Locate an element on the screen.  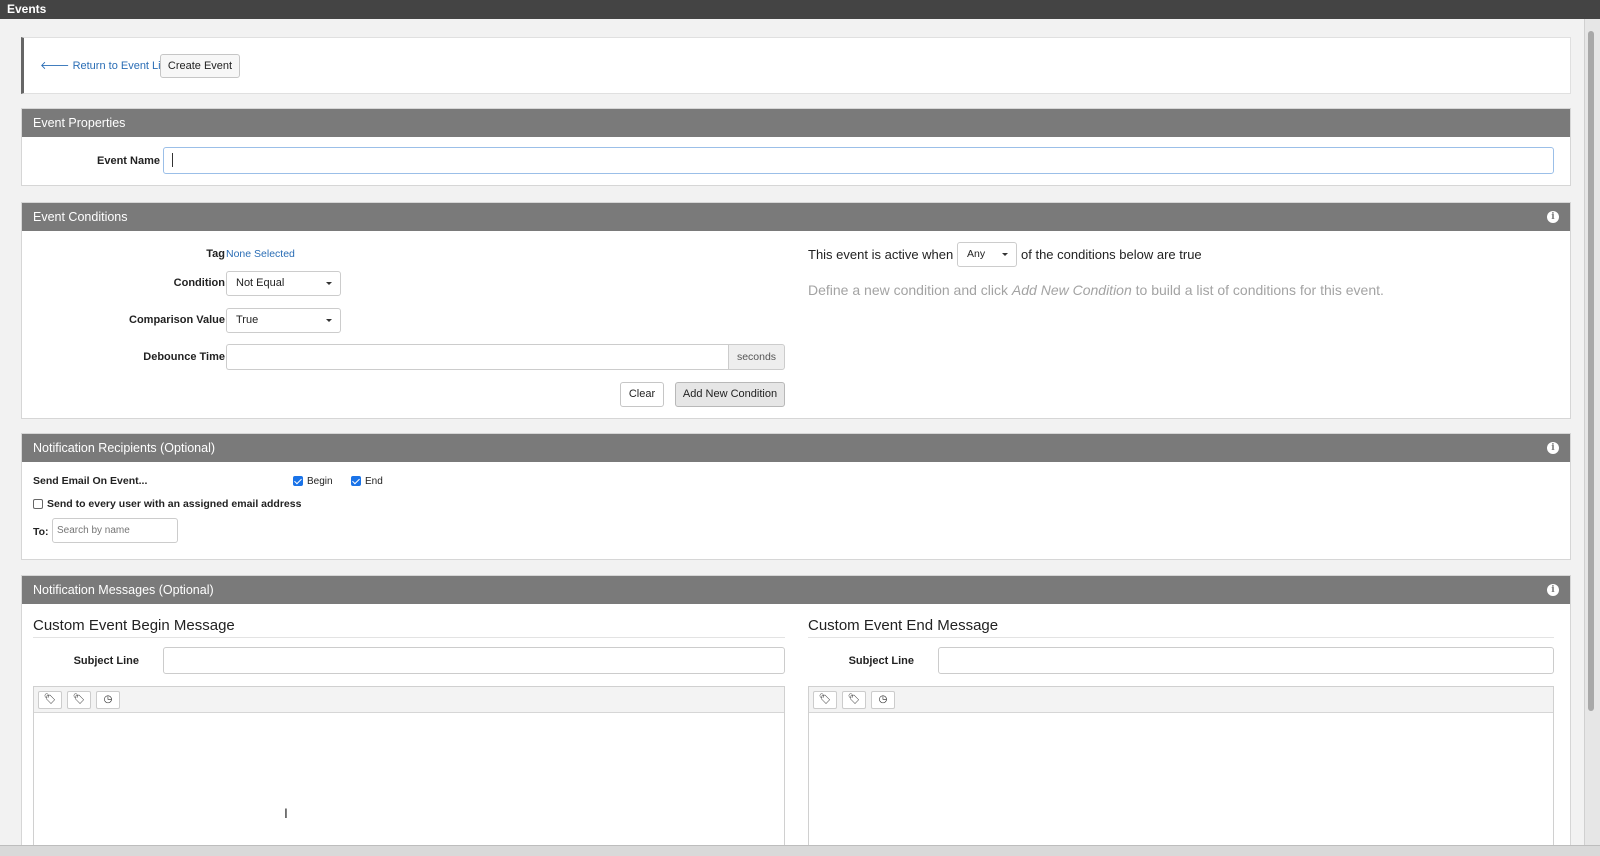
debounce-unit-addon: seconds is located at coordinates (756, 357).